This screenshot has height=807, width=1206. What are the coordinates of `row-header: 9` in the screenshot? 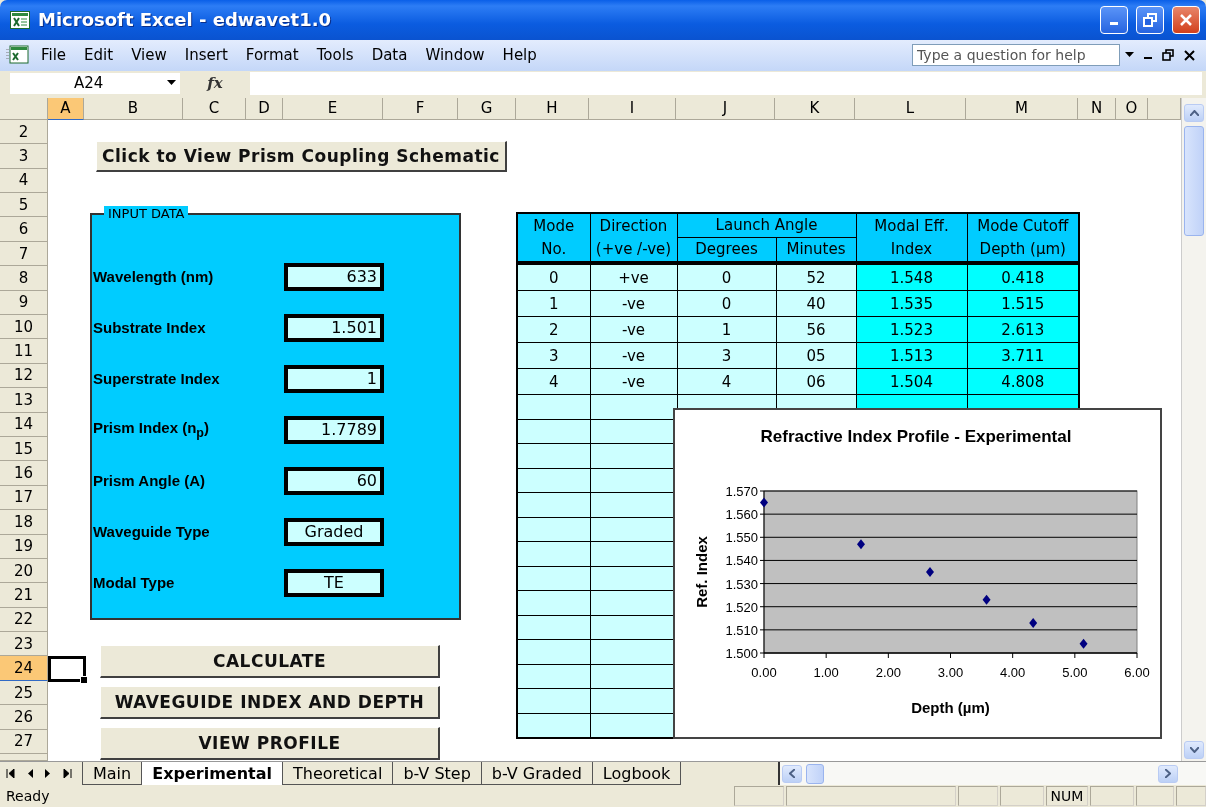 It's located at (24, 302).